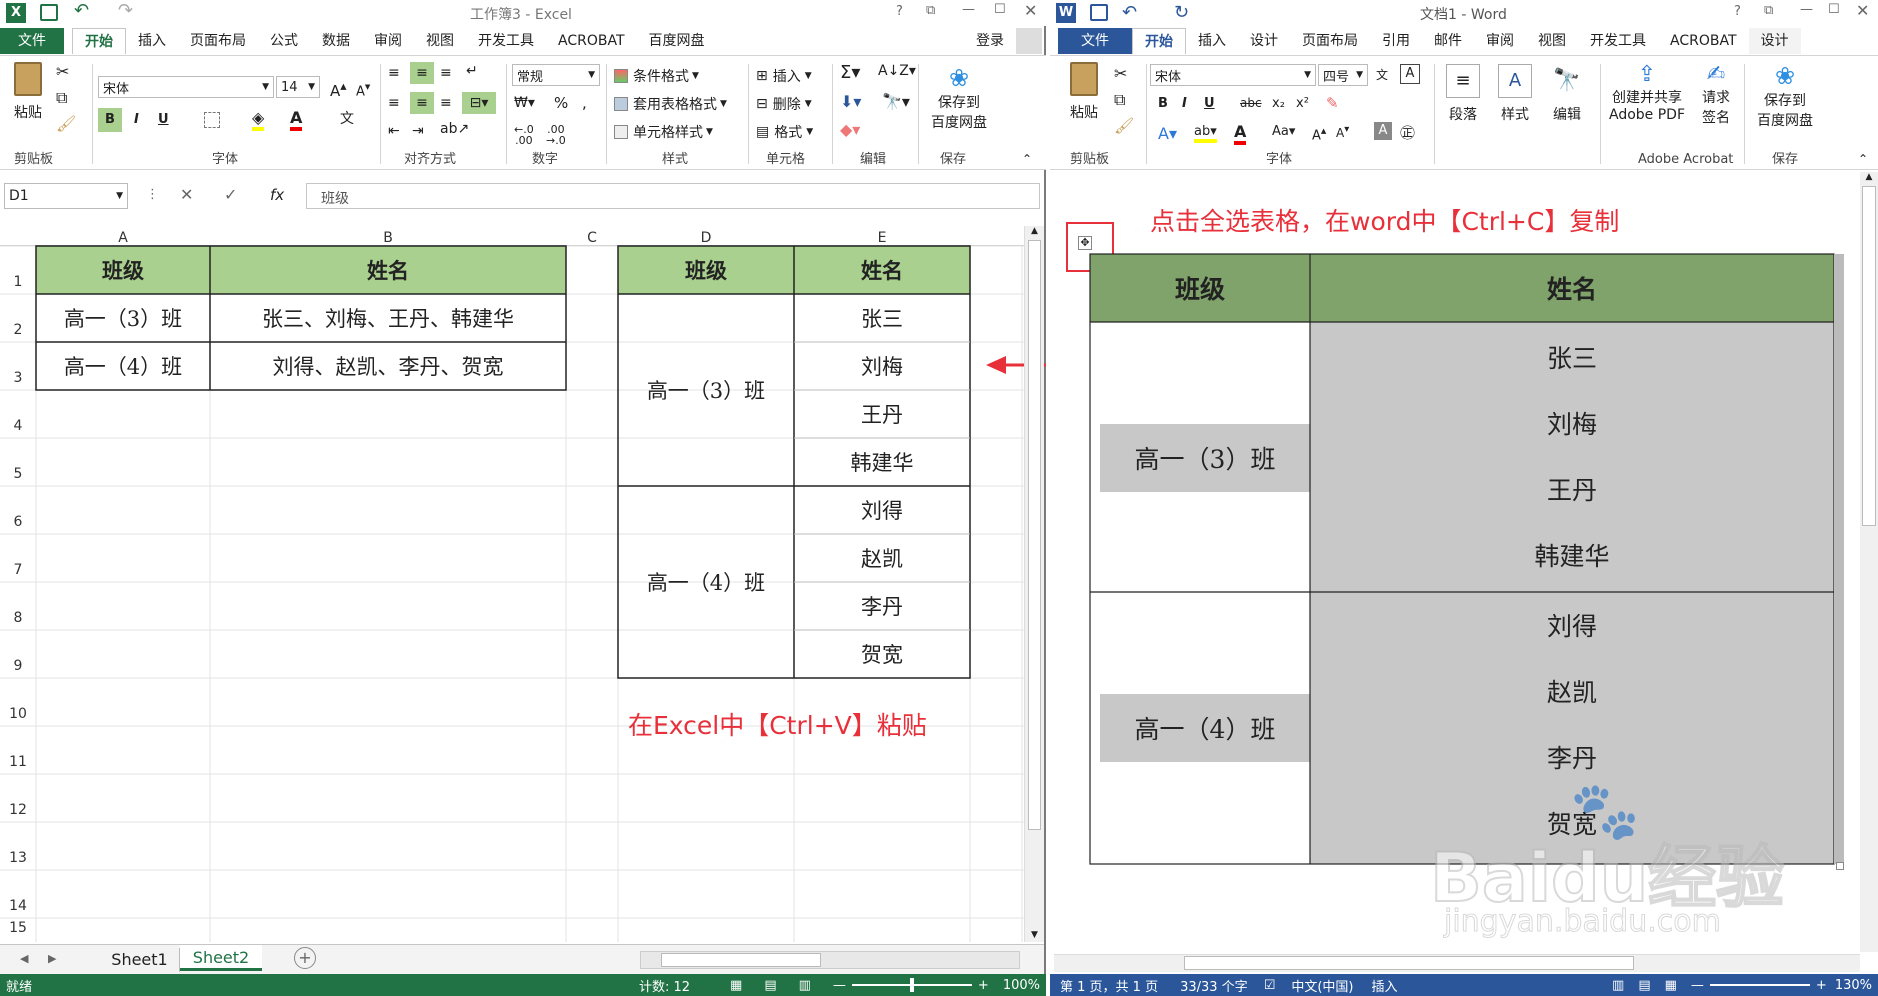 The height and width of the screenshot is (996, 1878). What do you see at coordinates (18, 474) in the screenshot?
I see `row-header-5: 5` at bounding box center [18, 474].